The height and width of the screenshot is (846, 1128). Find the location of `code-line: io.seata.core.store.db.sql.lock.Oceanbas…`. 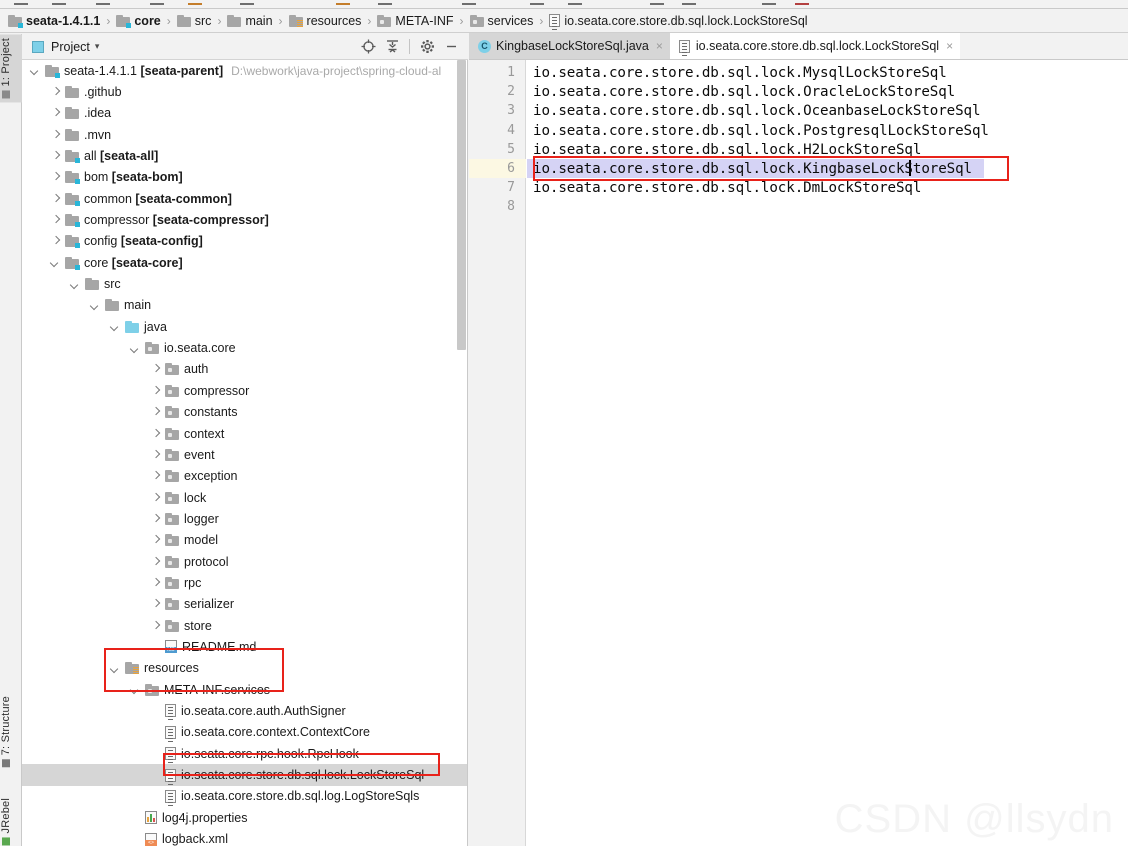

code-line: io.seata.core.store.db.sql.lock.Oceanbas… is located at coordinates (757, 111).